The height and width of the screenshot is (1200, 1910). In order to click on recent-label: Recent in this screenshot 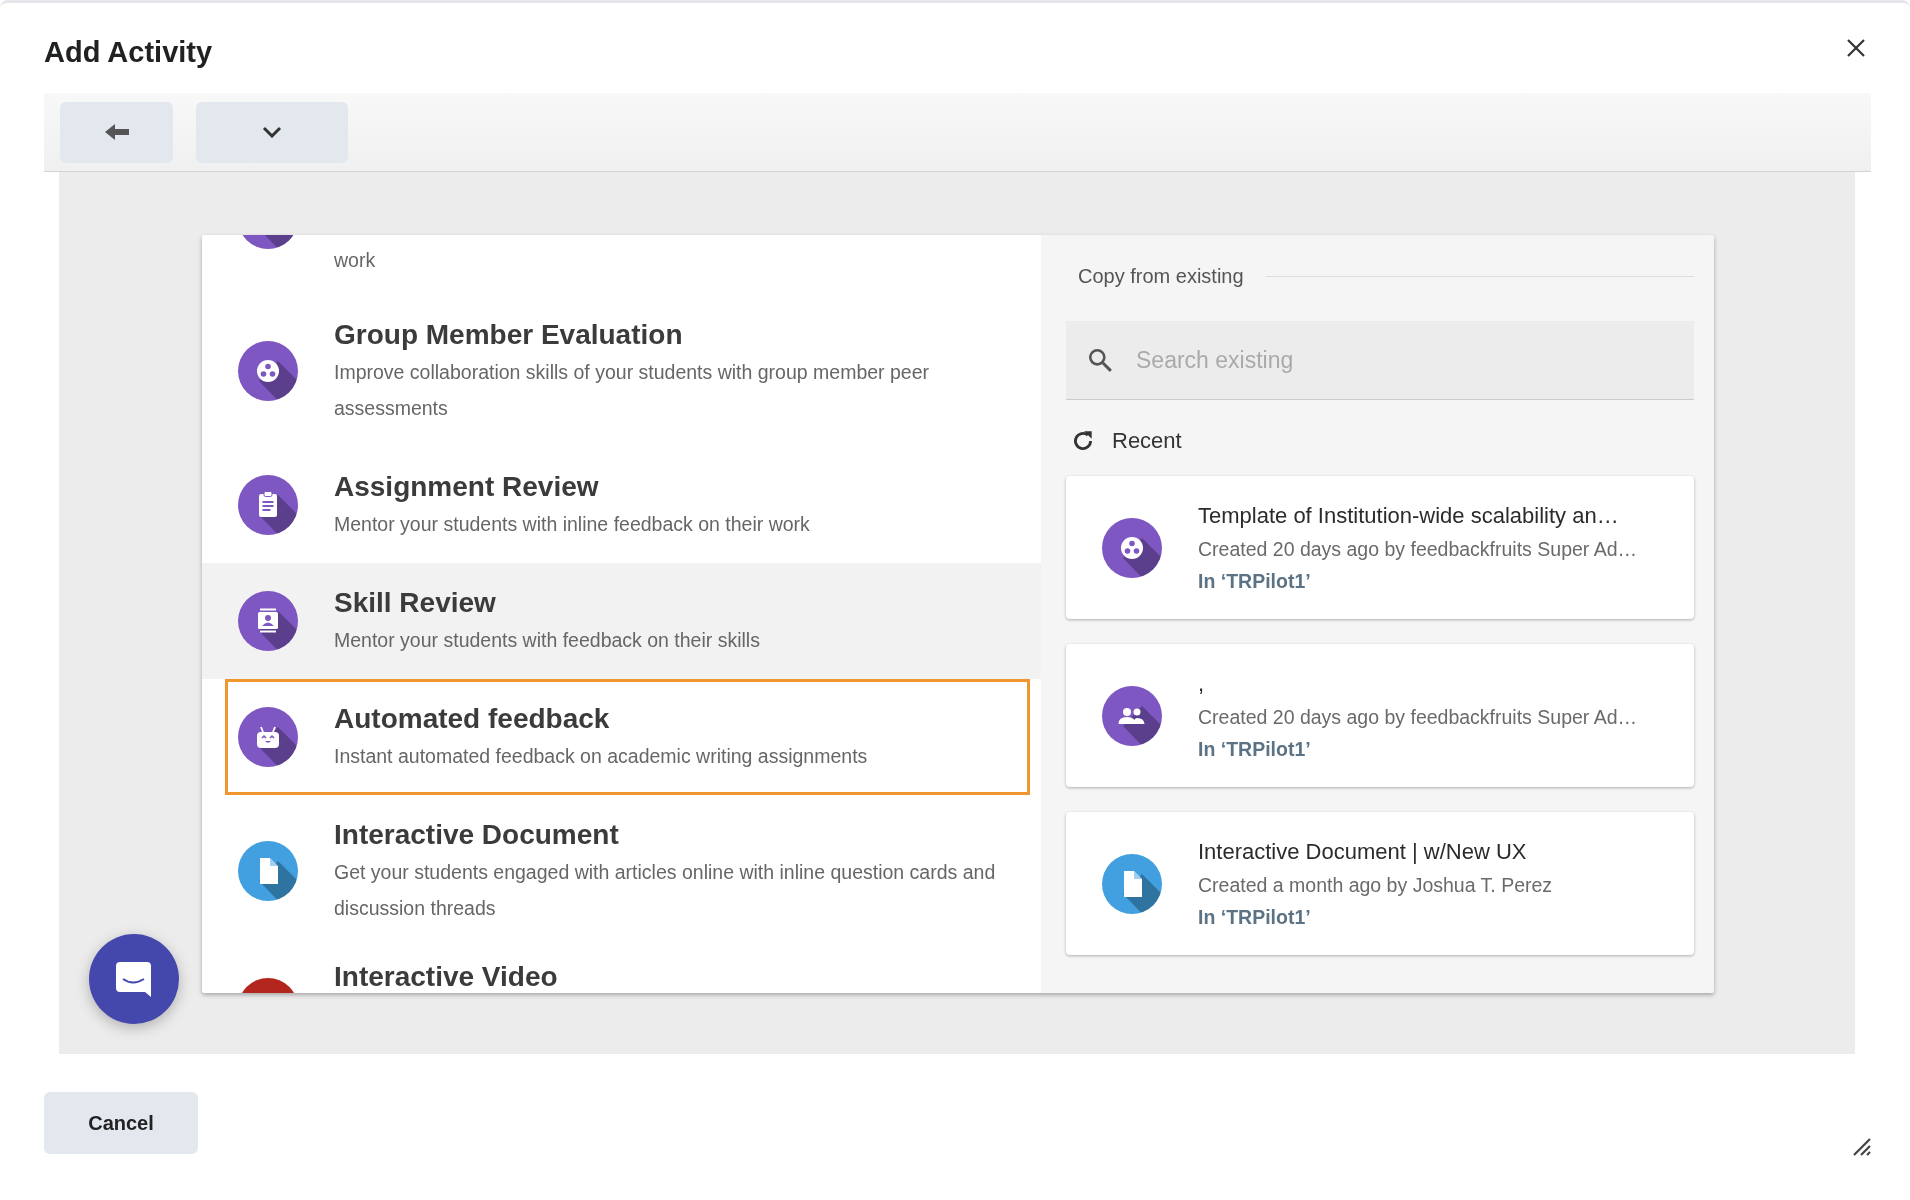, I will do `click(1147, 441)`.